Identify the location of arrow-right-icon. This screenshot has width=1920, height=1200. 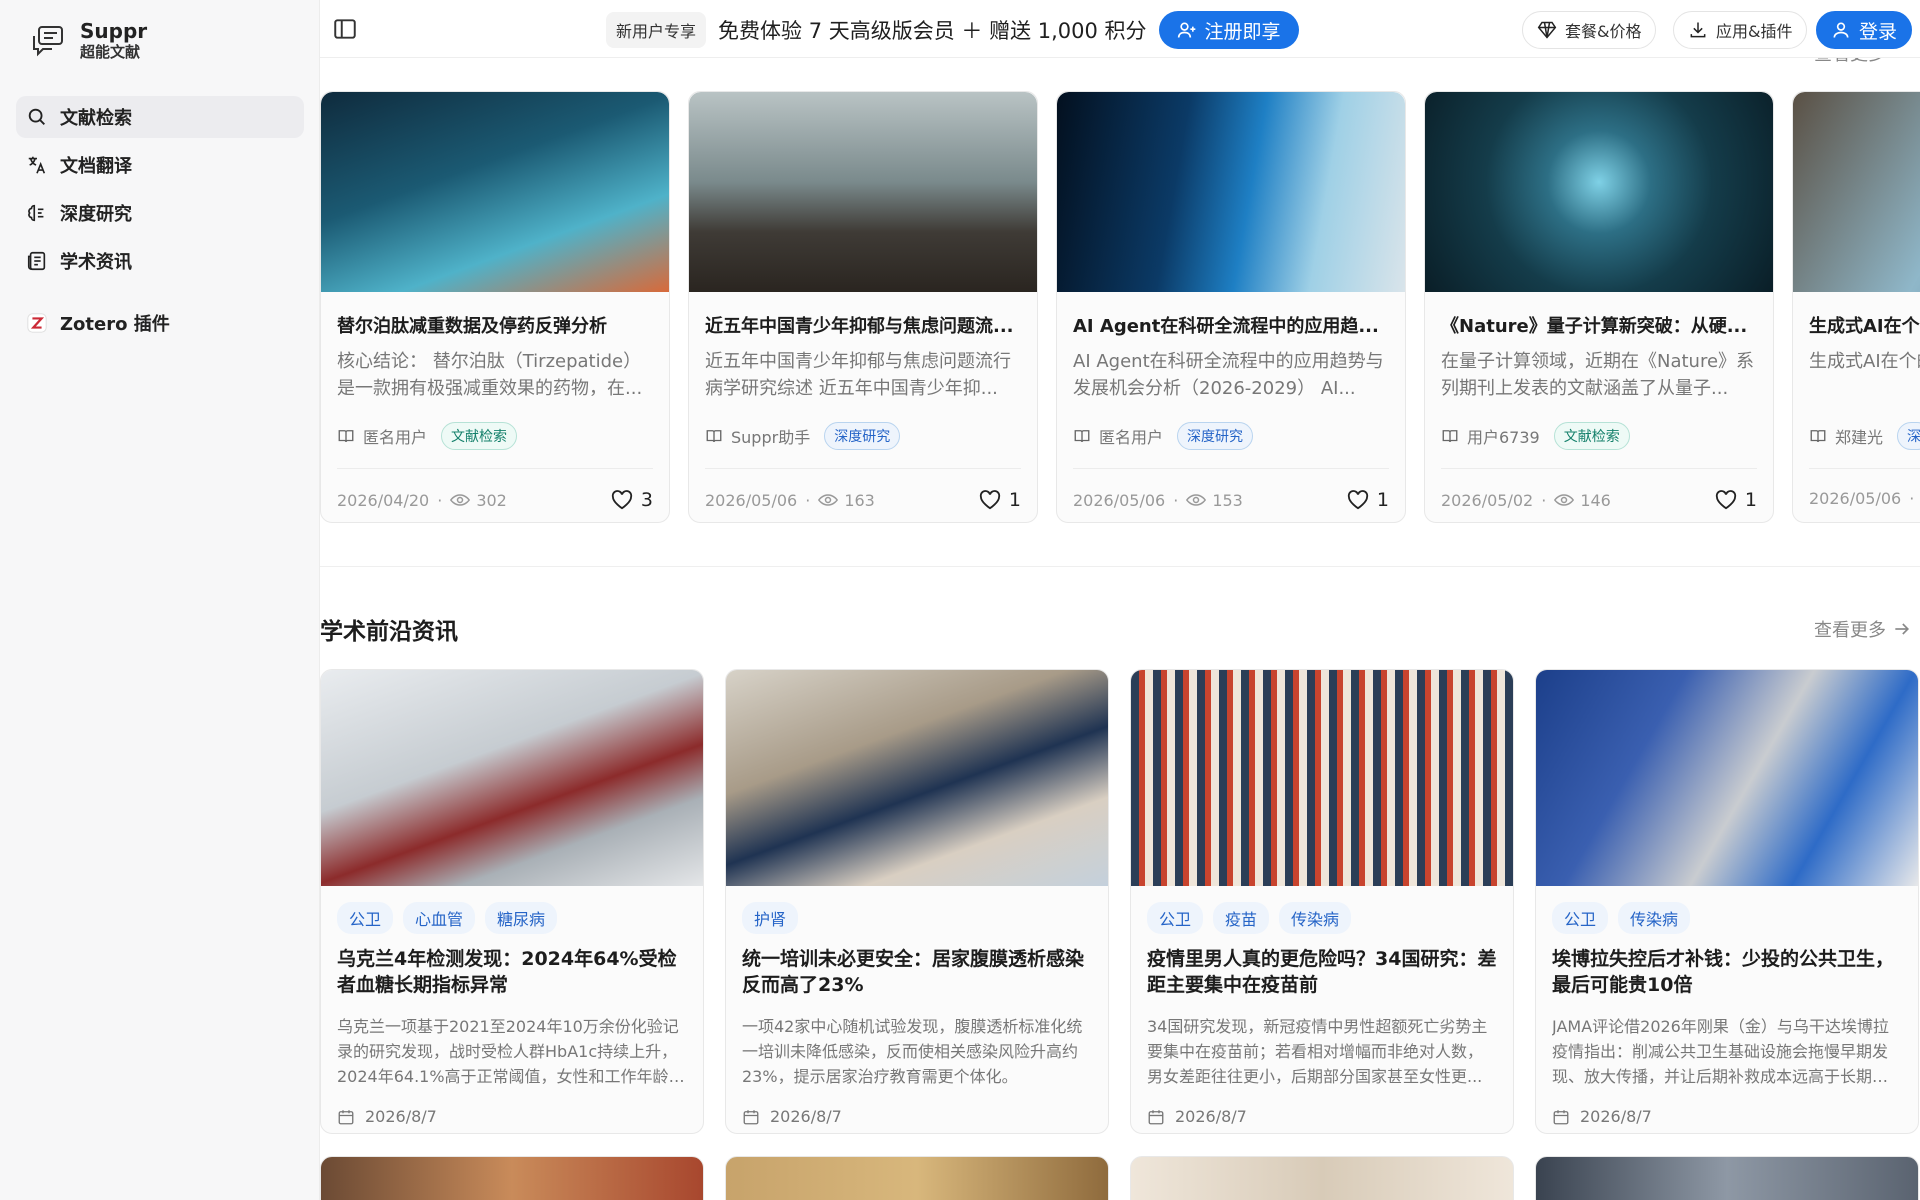
(1902, 629).